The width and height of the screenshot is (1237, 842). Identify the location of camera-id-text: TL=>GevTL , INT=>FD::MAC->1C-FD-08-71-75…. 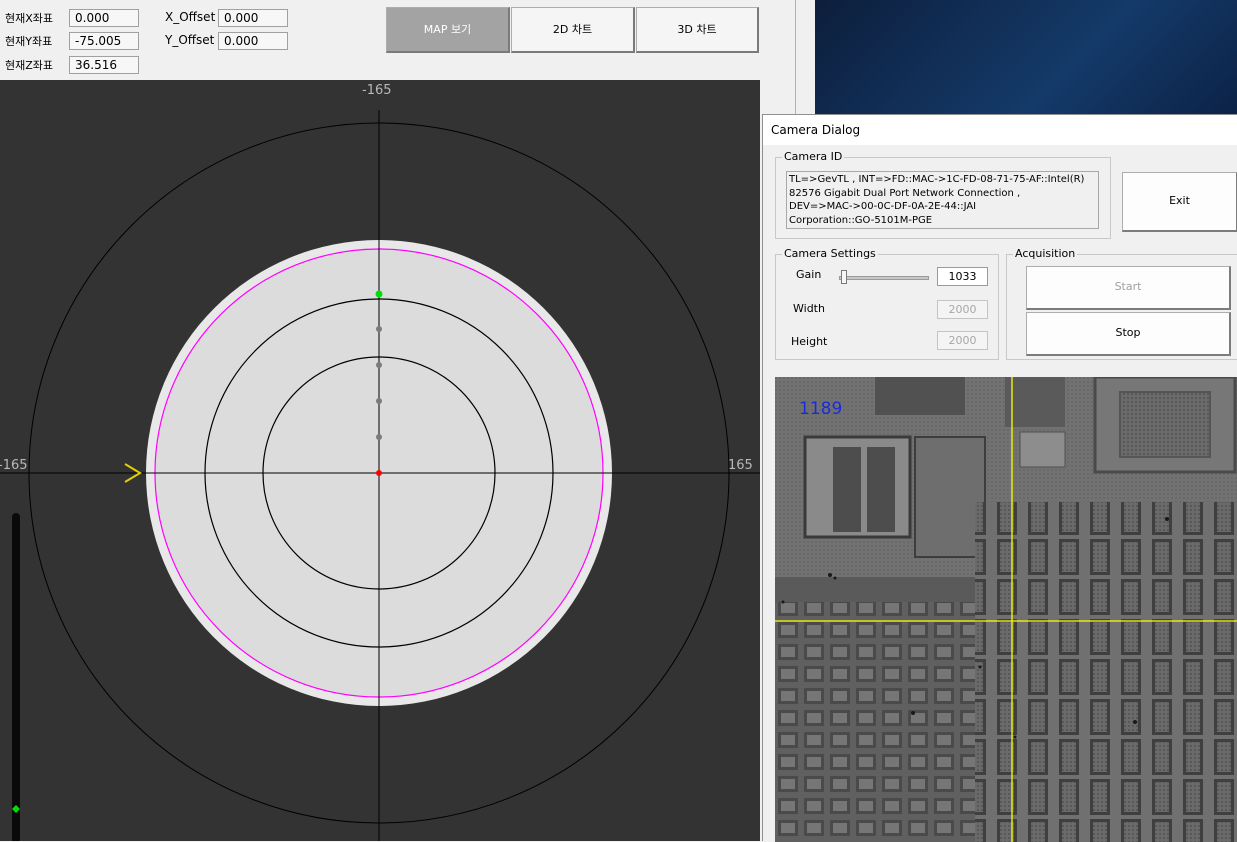
(942, 200).